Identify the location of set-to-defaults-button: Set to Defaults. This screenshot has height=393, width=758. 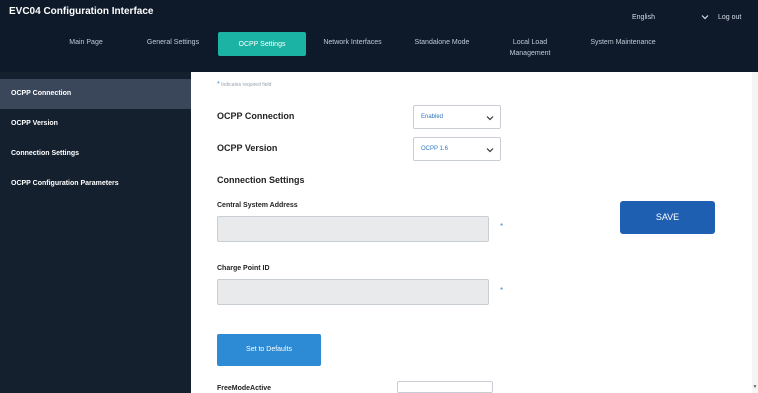
(269, 350).